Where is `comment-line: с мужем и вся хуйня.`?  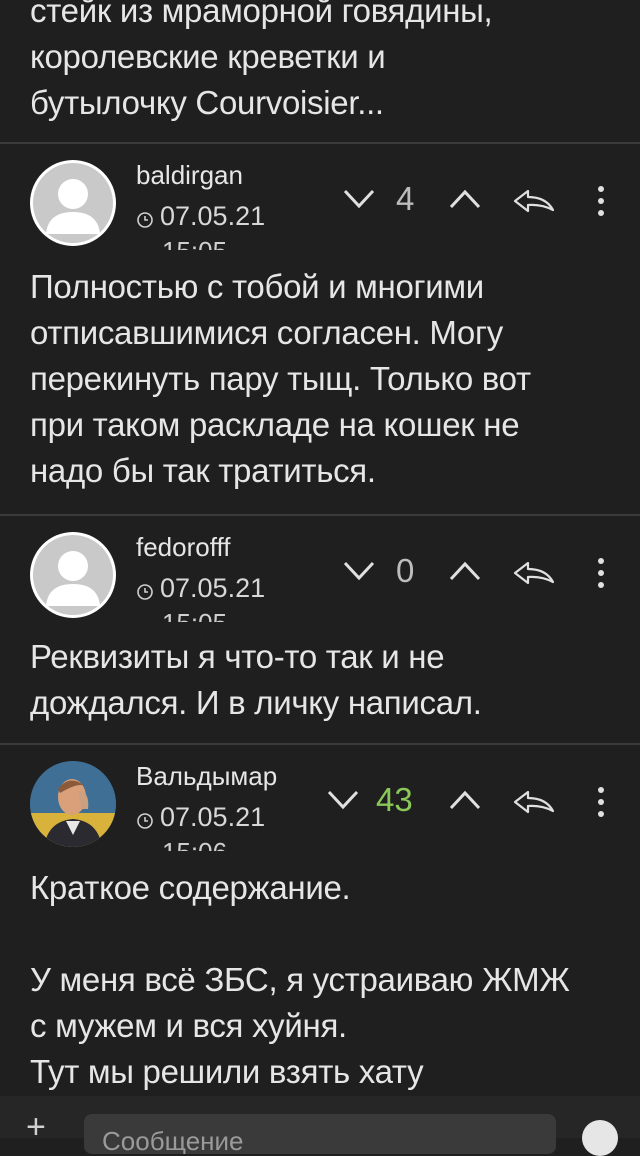
comment-line: с мужем и вся хуйня. is located at coordinates (188, 1025).